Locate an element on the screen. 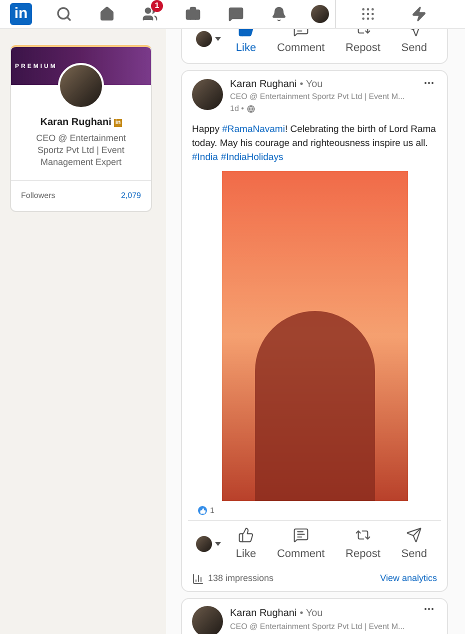 The image size is (465, 634). profile-name: Karan Rughani is located at coordinates (76, 122).